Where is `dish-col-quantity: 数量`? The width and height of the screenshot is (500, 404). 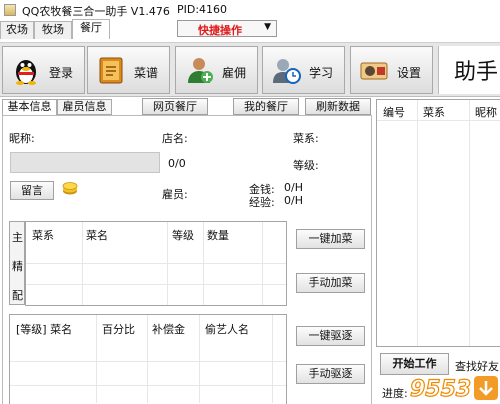
dish-col-quantity: 数量 is located at coordinates (218, 235).